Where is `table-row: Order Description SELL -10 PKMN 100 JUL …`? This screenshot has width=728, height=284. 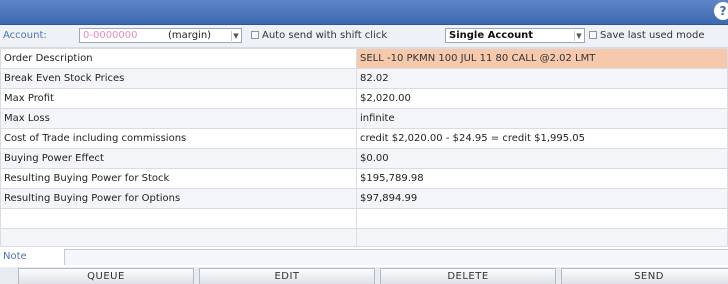
table-row: Order Description SELL -10 PKMN 100 JUL … is located at coordinates (364, 58).